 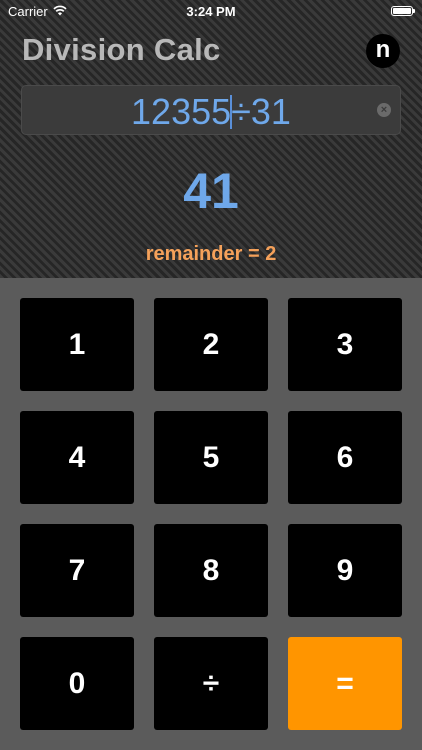 I want to click on key-1-button: 1, so click(x=77, y=344).